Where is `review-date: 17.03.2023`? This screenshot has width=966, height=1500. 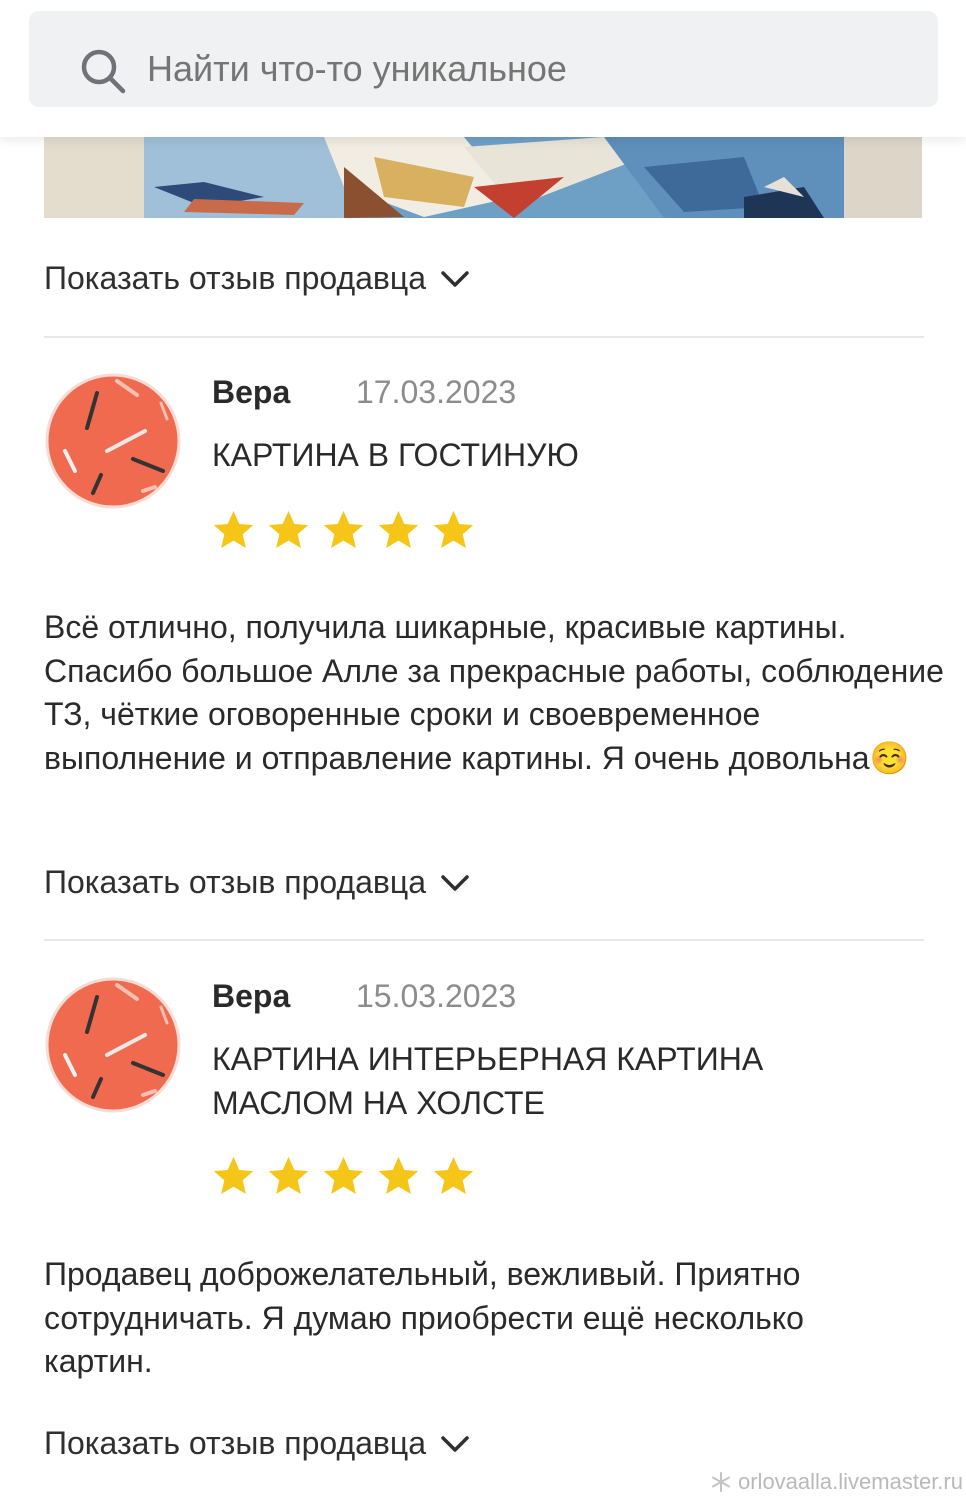 review-date: 17.03.2023 is located at coordinates (436, 392).